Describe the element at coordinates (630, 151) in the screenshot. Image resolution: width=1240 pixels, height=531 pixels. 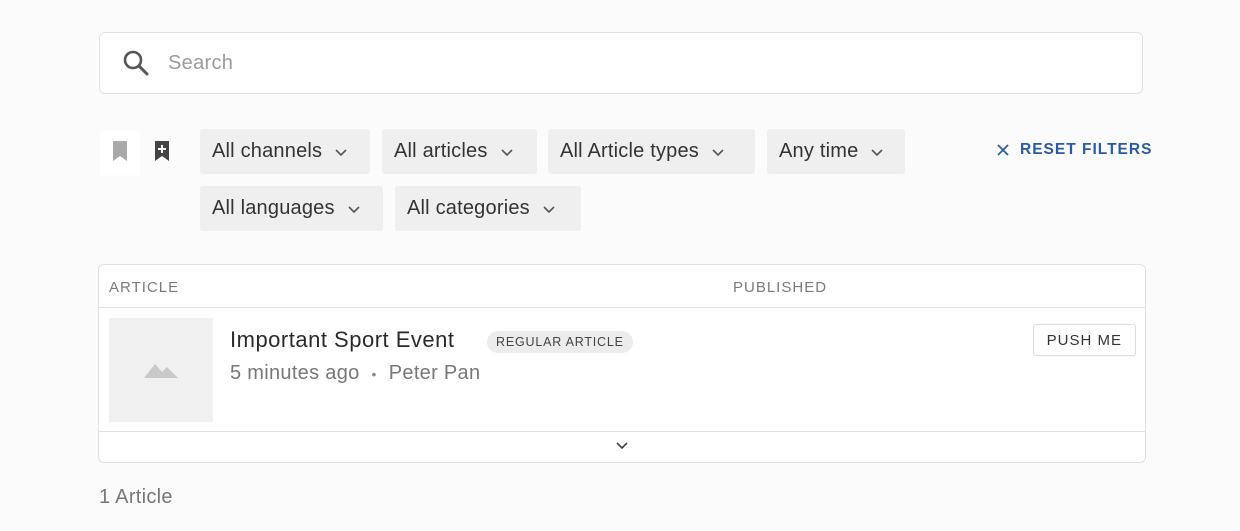
I see `filter-label: All Article types` at that location.